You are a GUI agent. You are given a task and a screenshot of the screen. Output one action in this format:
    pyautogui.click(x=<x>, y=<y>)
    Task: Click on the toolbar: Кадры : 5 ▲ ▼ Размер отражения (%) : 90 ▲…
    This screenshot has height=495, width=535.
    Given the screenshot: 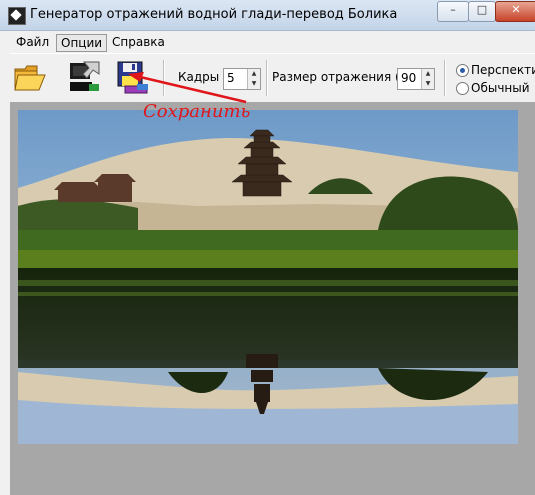 What is the action you would take?
    pyautogui.click(x=272, y=78)
    